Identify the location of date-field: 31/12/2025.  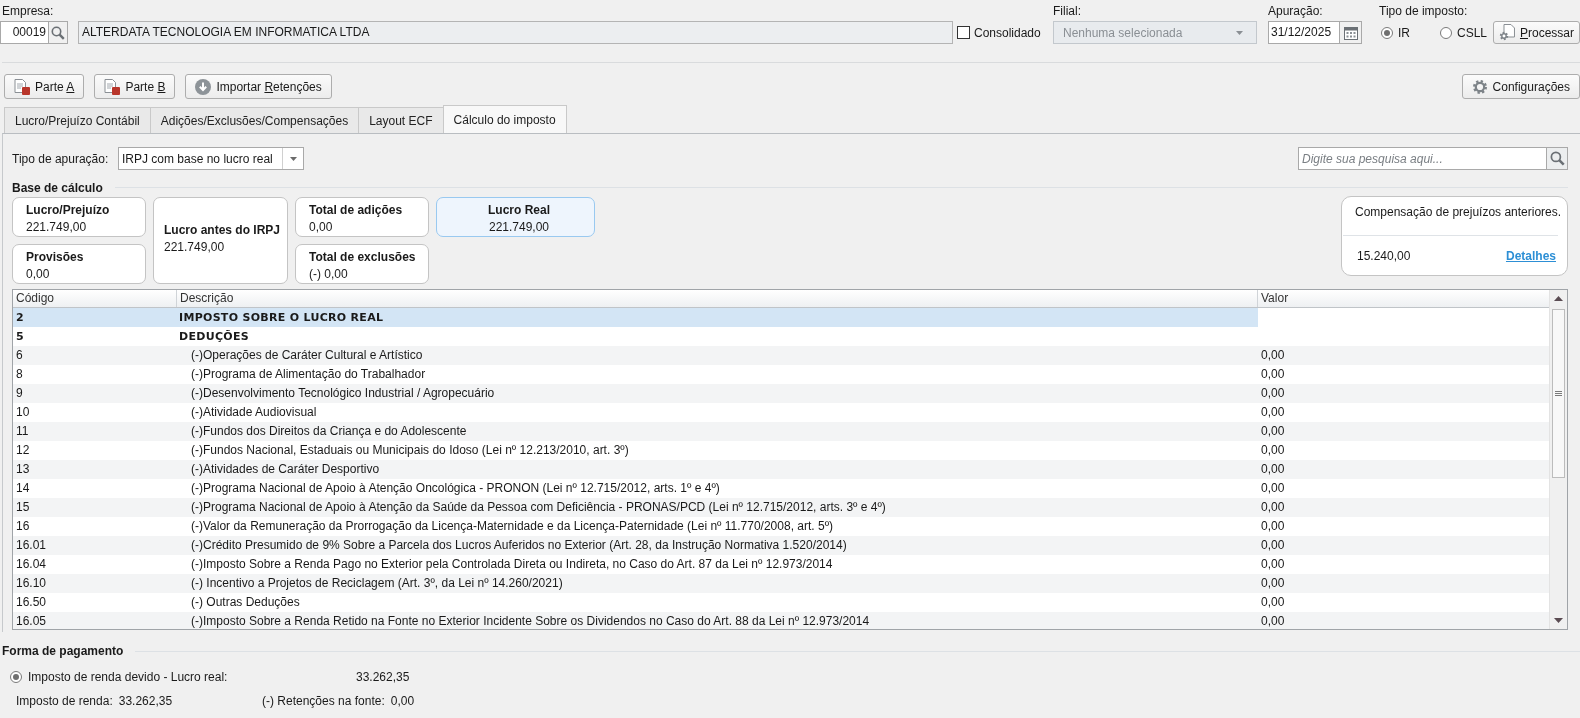
(1304, 32).